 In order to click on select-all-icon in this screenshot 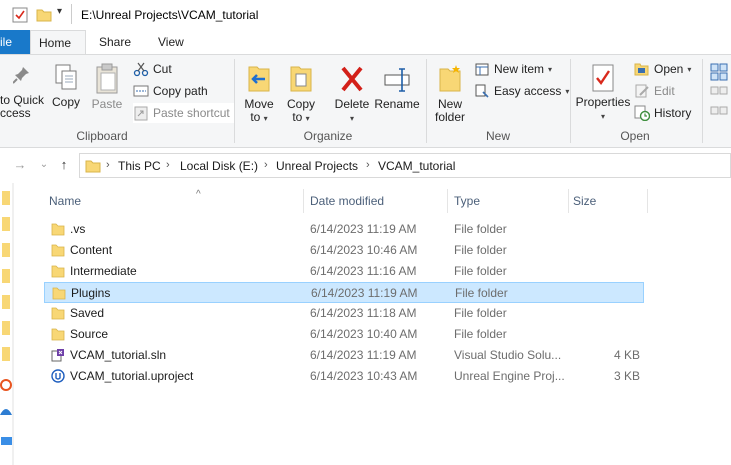, I will do `click(719, 93)`.